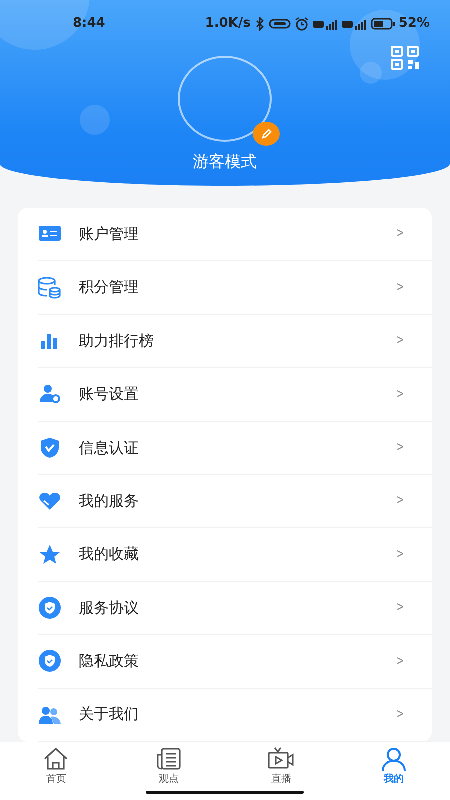  Describe the element at coordinates (235, 501) in the screenshot. I see `menu-item: 我的服务 >` at that location.